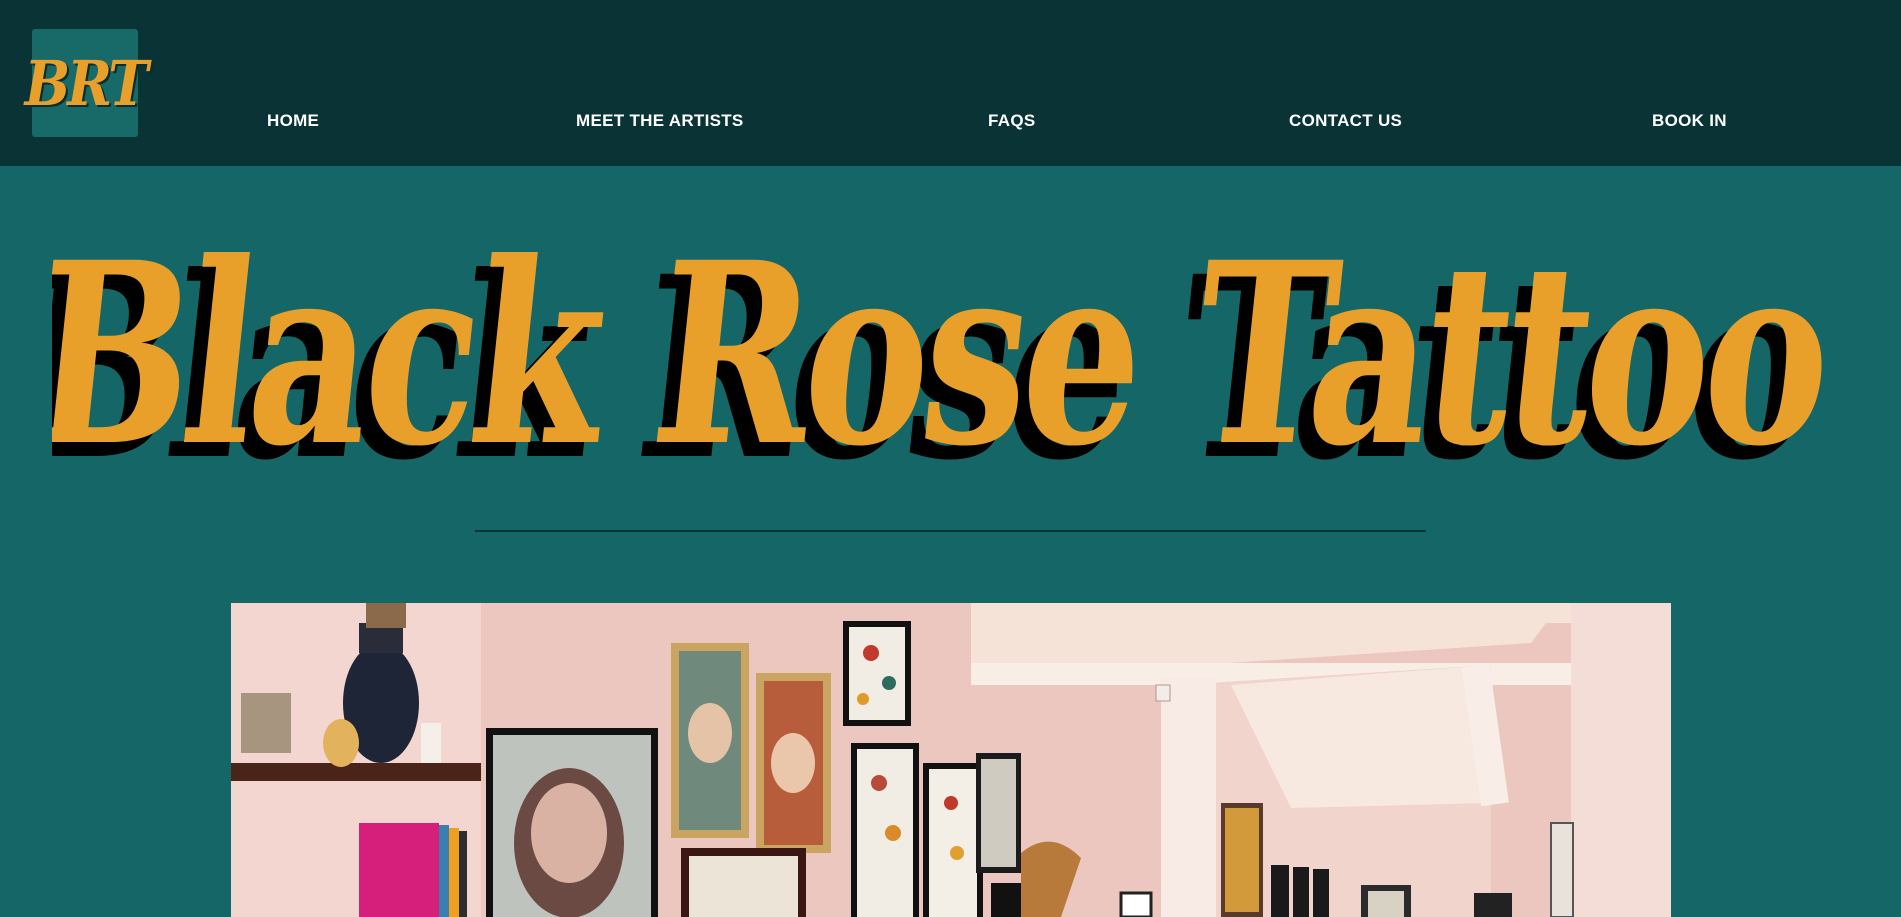 Image resolution: width=1901 pixels, height=917 pixels. Describe the element at coordinates (86, 83) in the screenshot. I see `logo-text: BRT` at that location.